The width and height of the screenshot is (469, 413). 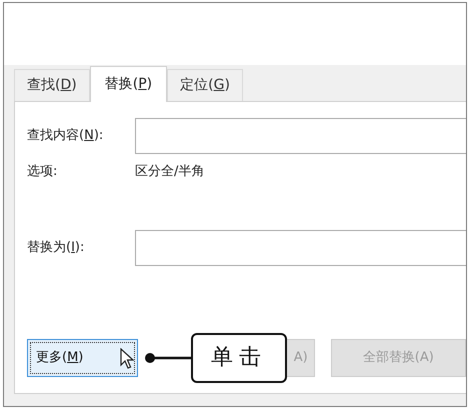 I want to click on options-label: 选项:, so click(x=42, y=172).